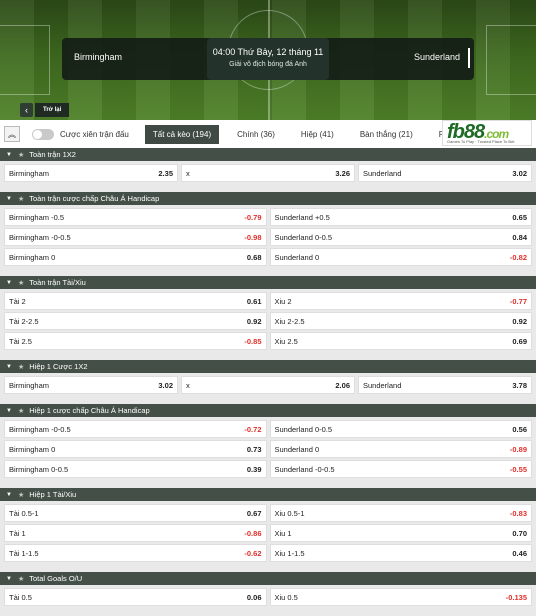  I want to click on market-title: Toàn trận 1X2, so click(52, 154).